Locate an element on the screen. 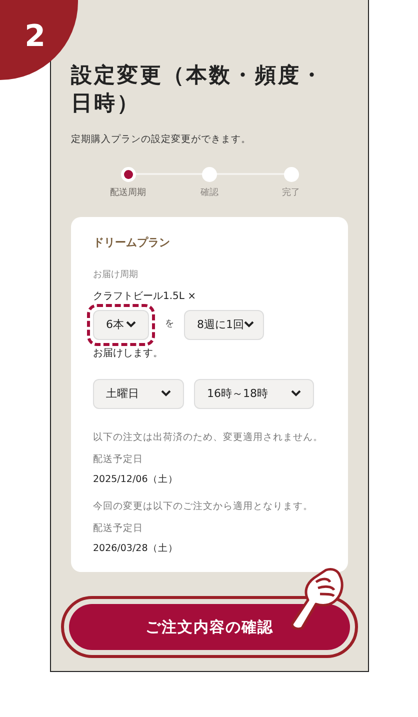 This screenshot has height=717, width=418. delivery-date: 2026/03/28（土） is located at coordinates (136, 549).